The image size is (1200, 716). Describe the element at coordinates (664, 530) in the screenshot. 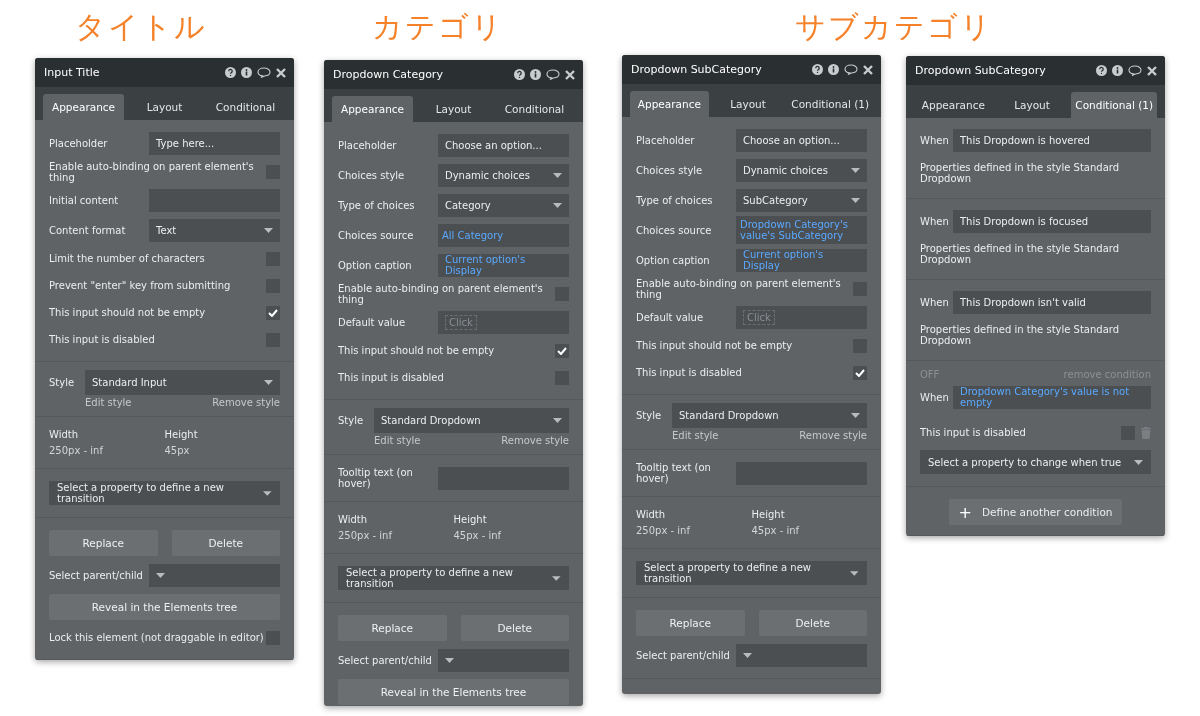

I see `width-value: 250px - inf` at that location.